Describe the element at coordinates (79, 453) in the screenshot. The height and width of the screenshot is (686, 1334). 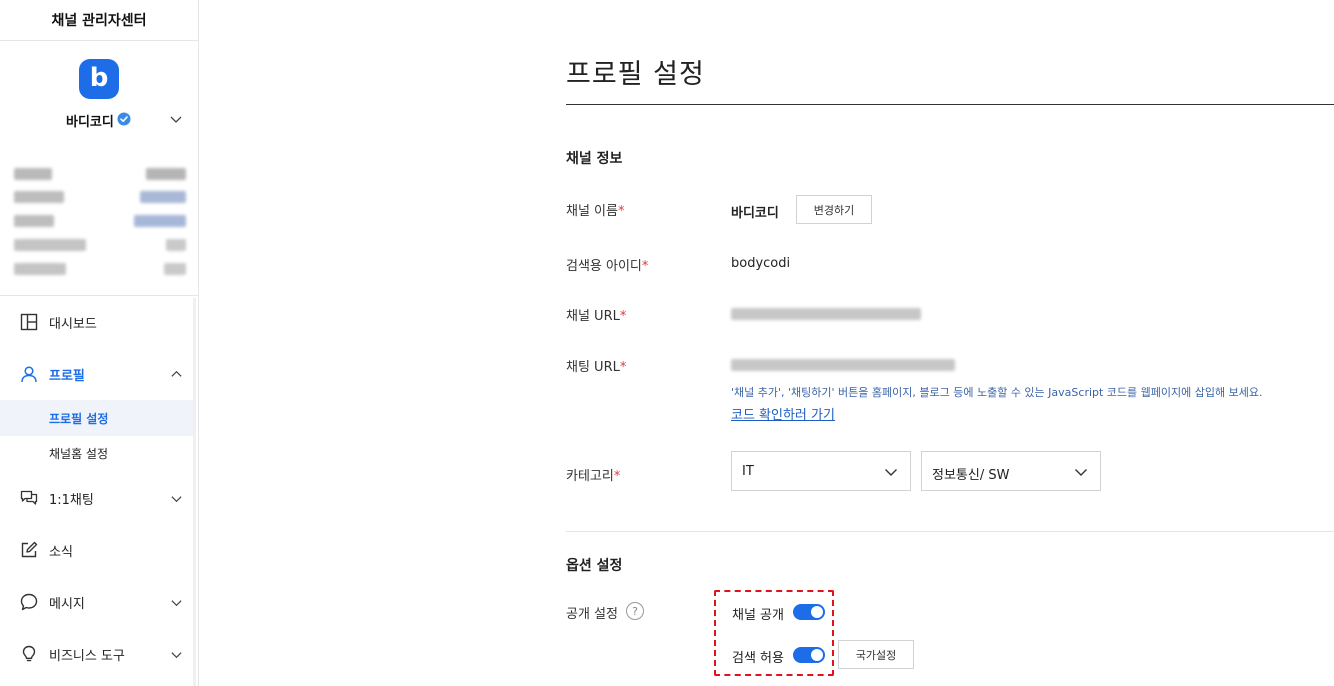
I see `sub-item-label: 채널홈 설정` at that location.